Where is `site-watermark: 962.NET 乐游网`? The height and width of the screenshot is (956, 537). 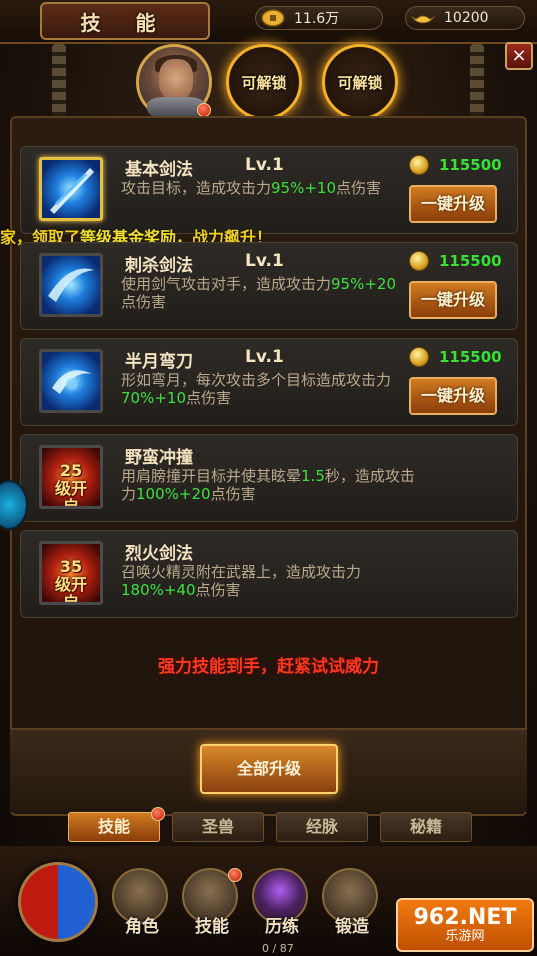 site-watermark: 962.NET 乐游网 is located at coordinates (465, 925).